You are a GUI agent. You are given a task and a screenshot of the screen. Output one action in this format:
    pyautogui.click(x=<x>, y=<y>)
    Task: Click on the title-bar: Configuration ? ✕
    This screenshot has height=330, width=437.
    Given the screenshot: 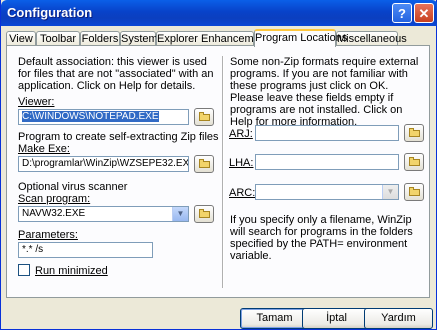 What is the action you would take?
    pyautogui.click(x=219, y=13)
    